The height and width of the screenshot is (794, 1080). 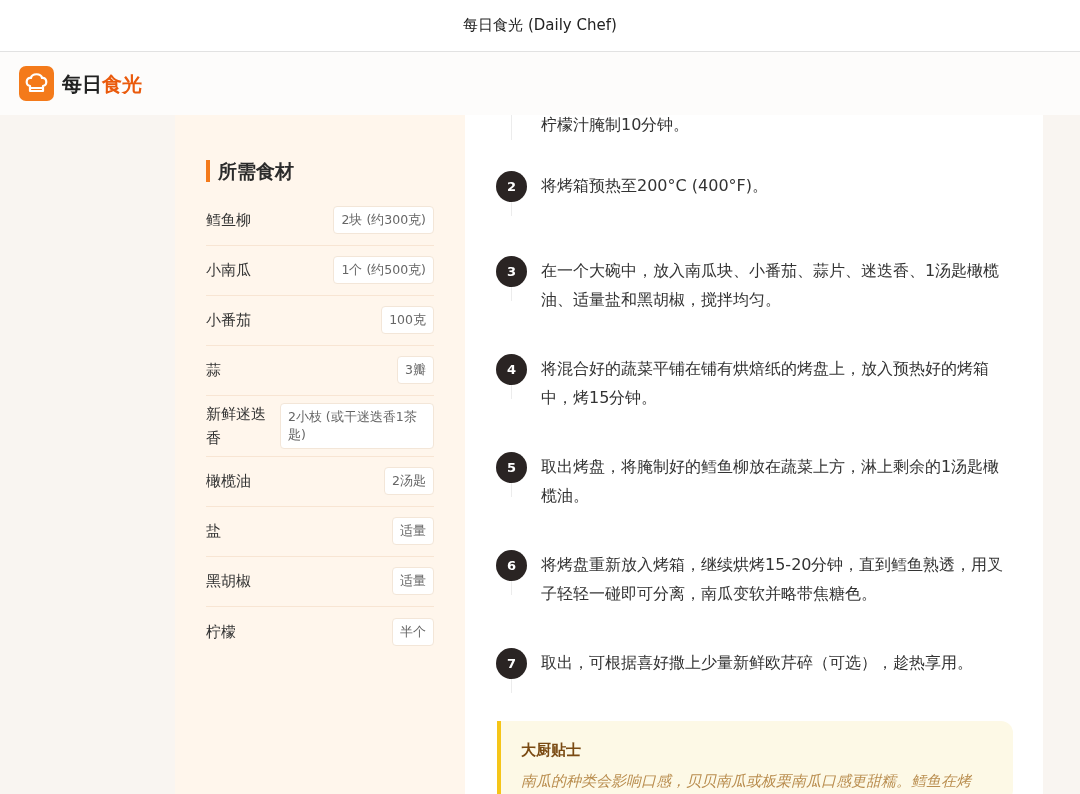 I want to click on step-text: 柠檬汁腌制10分钟。, so click(x=615, y=125).